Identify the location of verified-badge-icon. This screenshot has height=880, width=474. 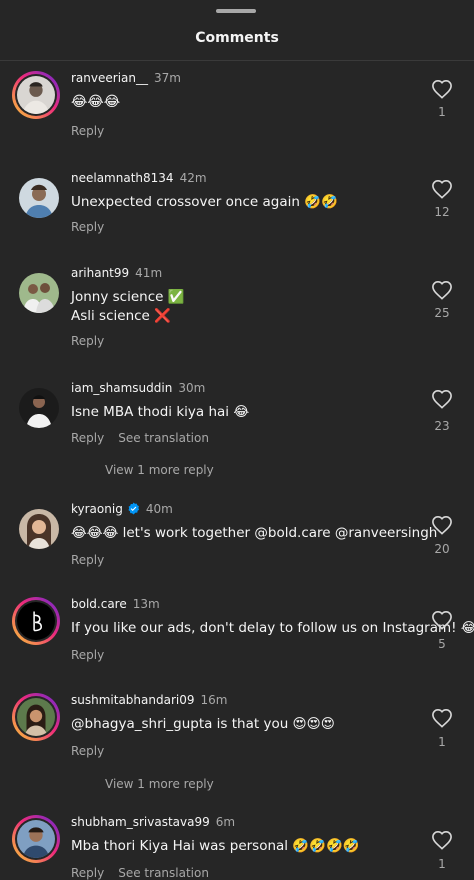
(133, 508).